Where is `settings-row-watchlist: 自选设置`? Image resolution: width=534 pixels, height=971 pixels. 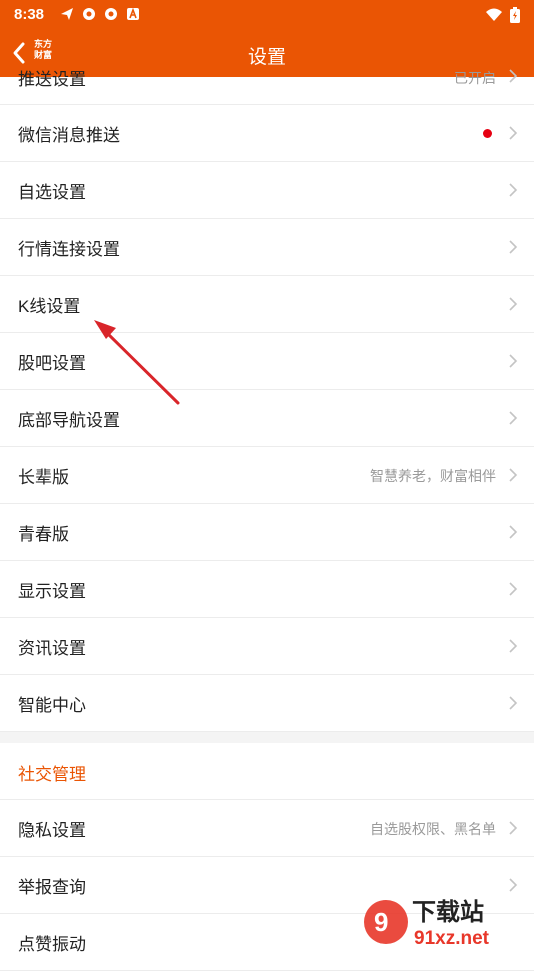 settings-row-watchlist: 自选设置 is located at coordinates (267, 190).